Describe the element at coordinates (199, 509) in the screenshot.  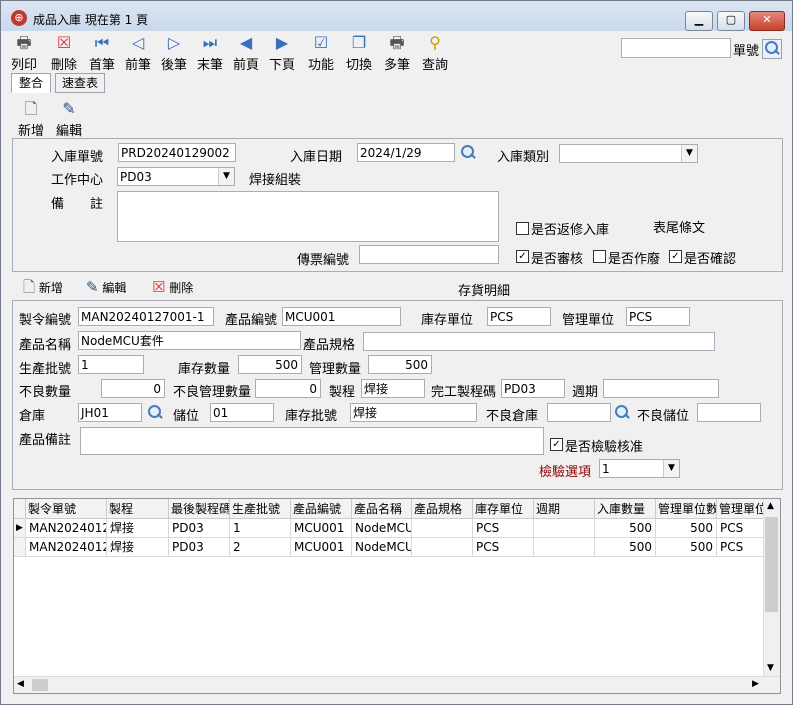
I see `grid-header: 最後製程碼` at that location.